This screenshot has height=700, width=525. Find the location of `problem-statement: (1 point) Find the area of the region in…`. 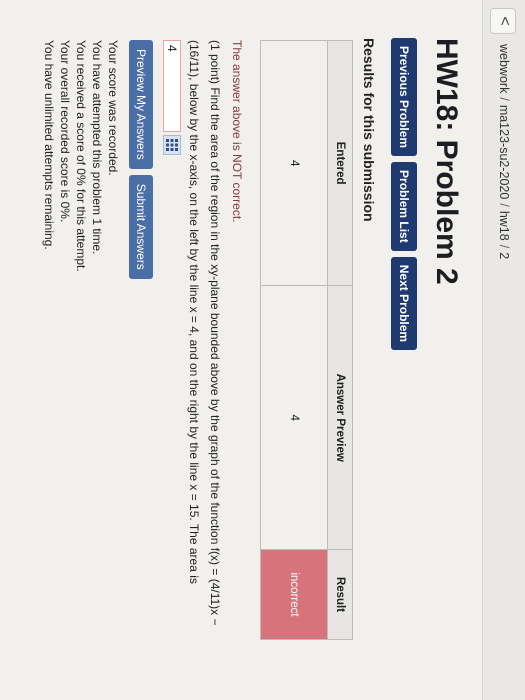

problem-statement: (1 point) Find the area of the region in… is located at coordinates (193, 340).